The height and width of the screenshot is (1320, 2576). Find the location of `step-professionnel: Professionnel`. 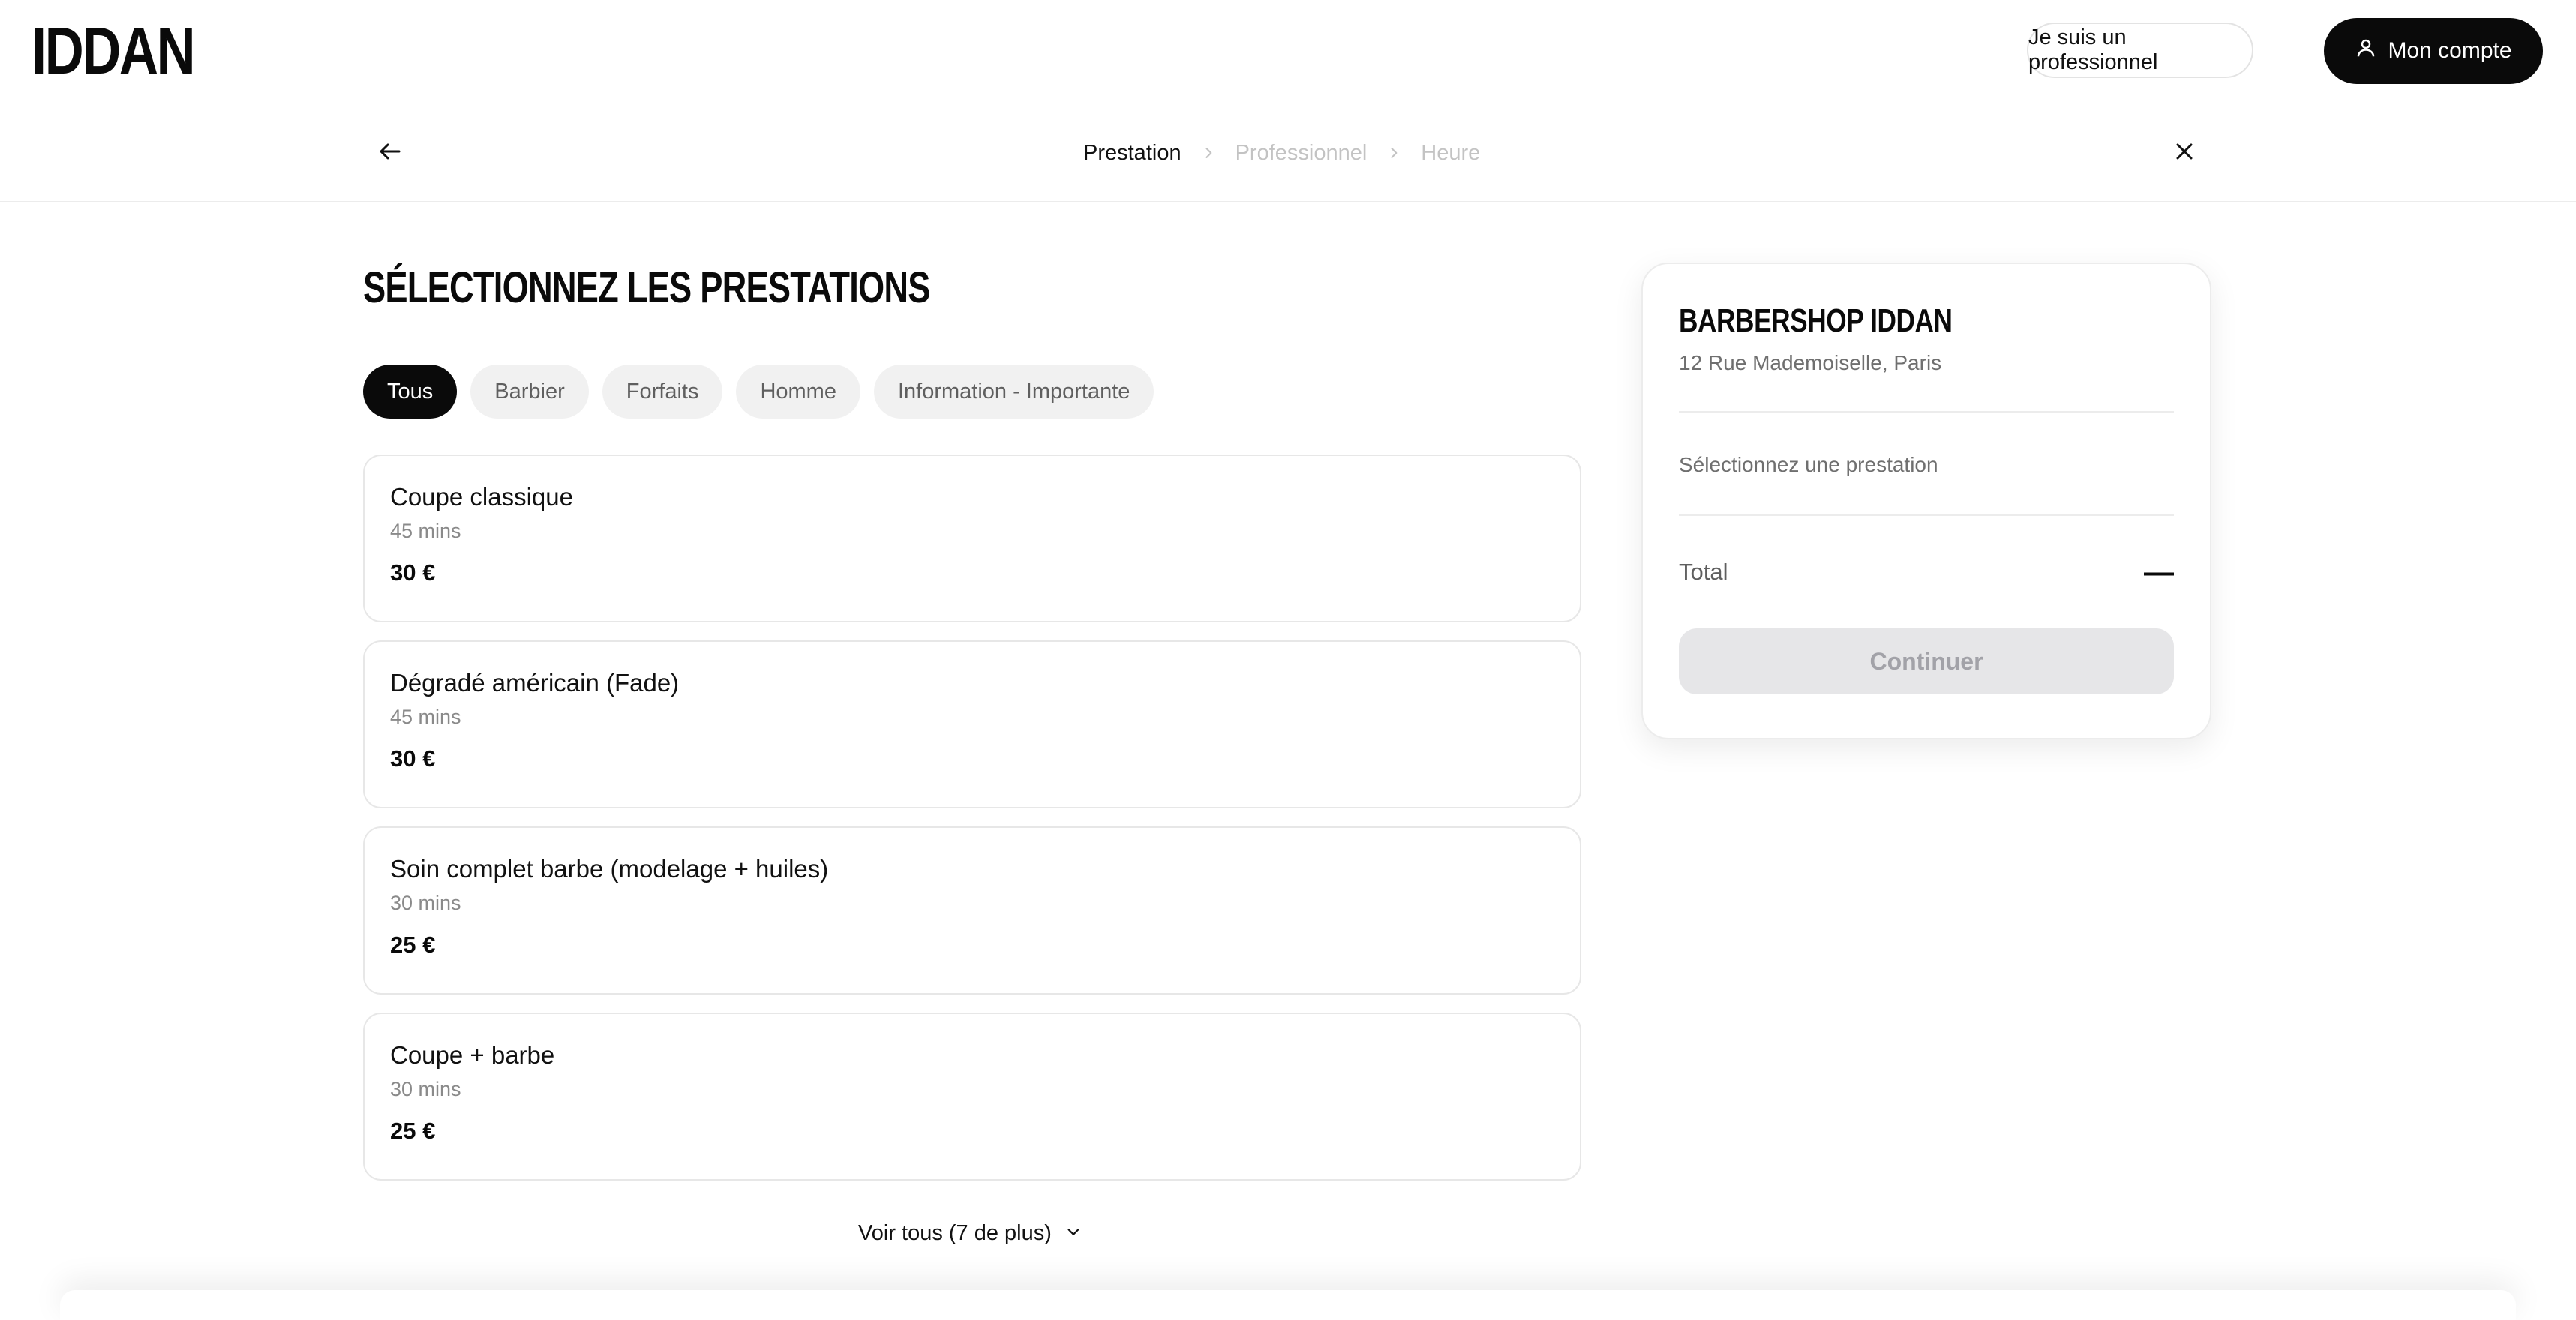

step-professionnel: Professionnel is located at coordinates (1301, 152).